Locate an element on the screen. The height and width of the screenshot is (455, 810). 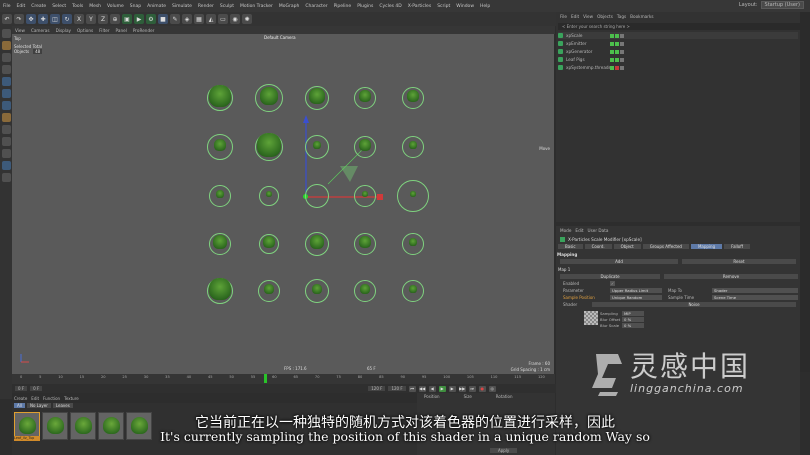
tweak-mode-icon is located at coordinates (6, 165).